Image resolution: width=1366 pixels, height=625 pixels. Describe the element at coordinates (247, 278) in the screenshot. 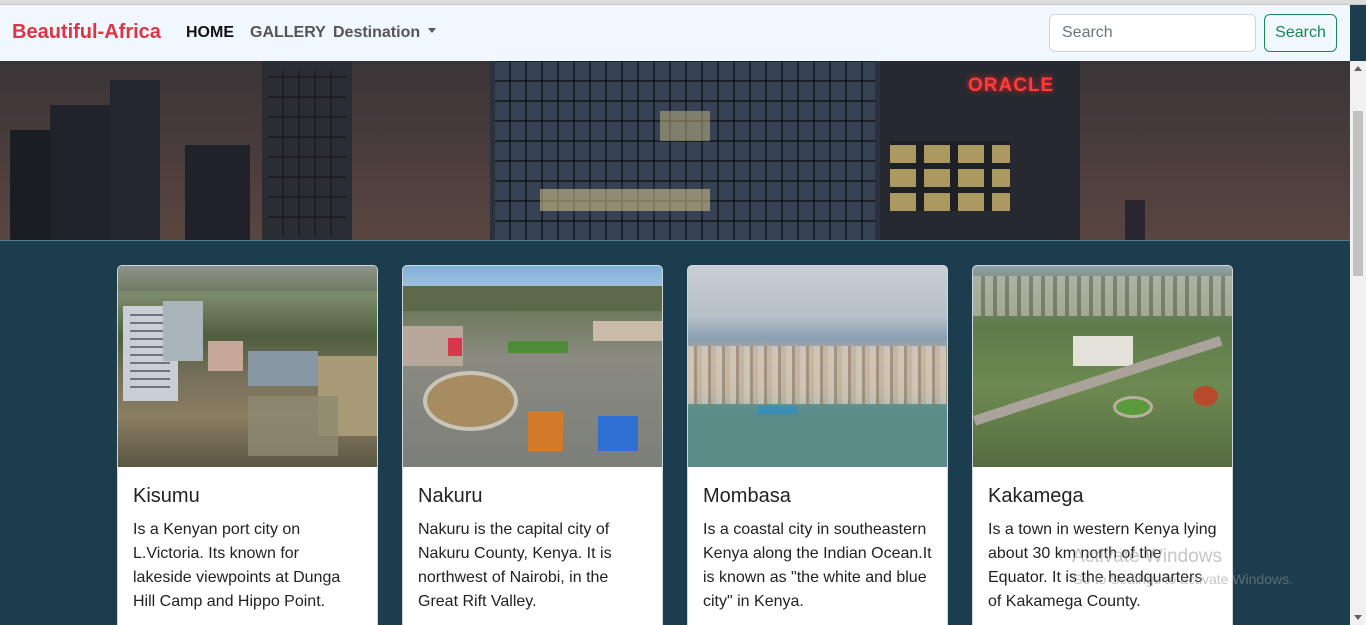

I see `kisumu-sky` at that location.